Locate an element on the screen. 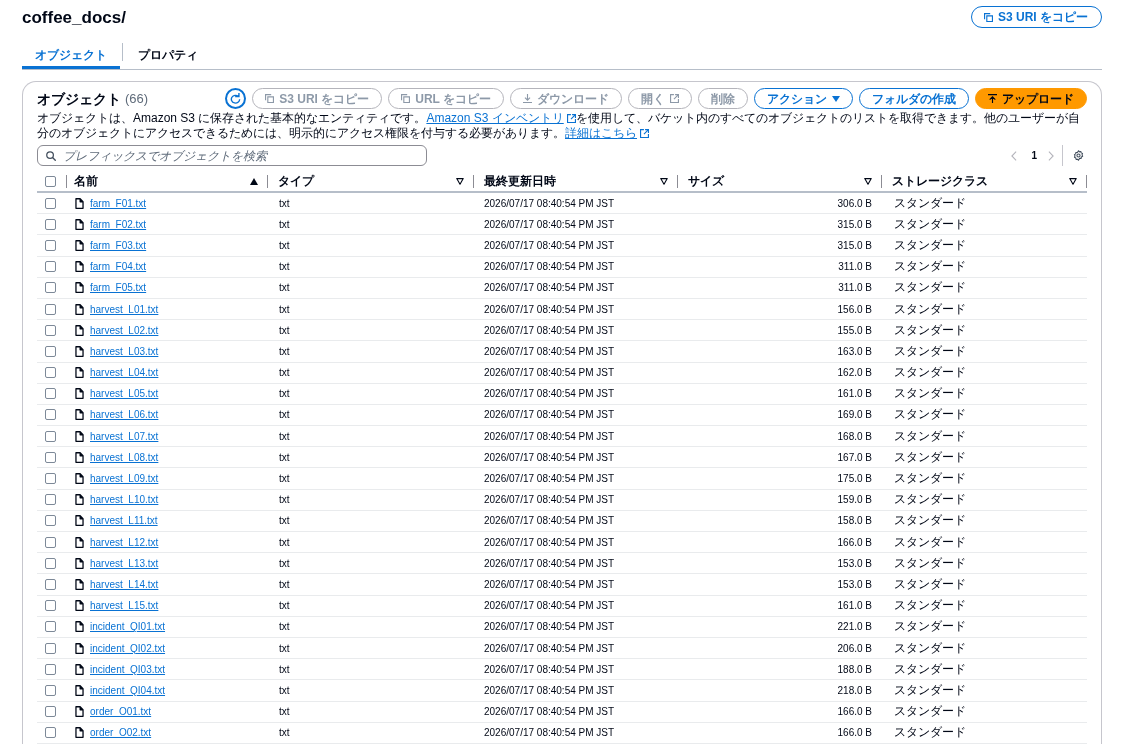 Image resolution: width=1124 pixels, height=748 pixels. file-link: harvest_L06.txt is located at coordinates (124, 415).